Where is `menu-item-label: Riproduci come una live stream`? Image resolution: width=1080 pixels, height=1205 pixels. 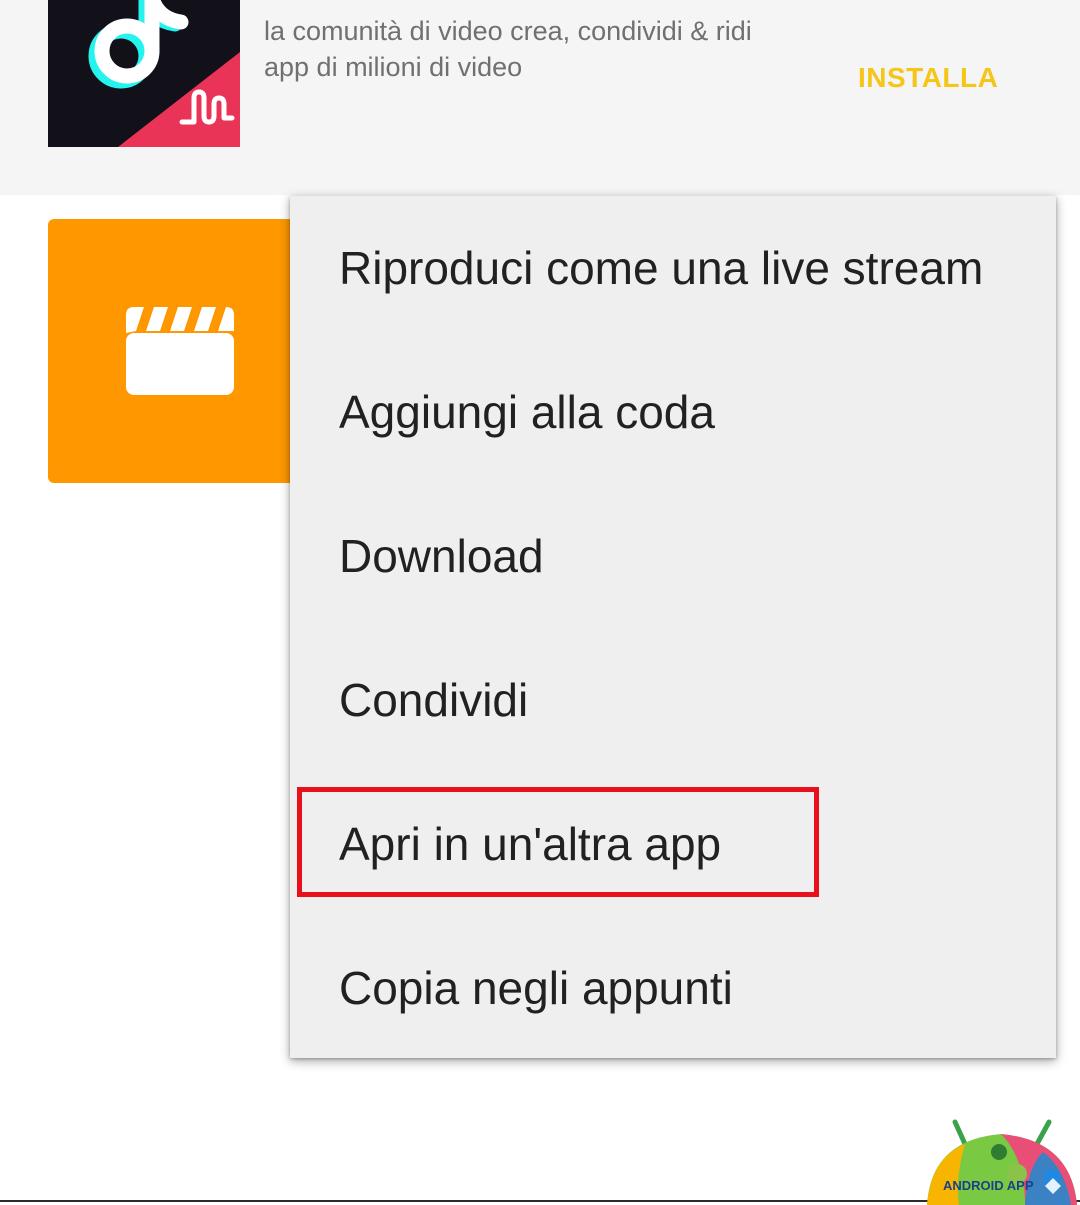
menu-item-label: Riproduci come una live stream is located at coordinates (661, 268).